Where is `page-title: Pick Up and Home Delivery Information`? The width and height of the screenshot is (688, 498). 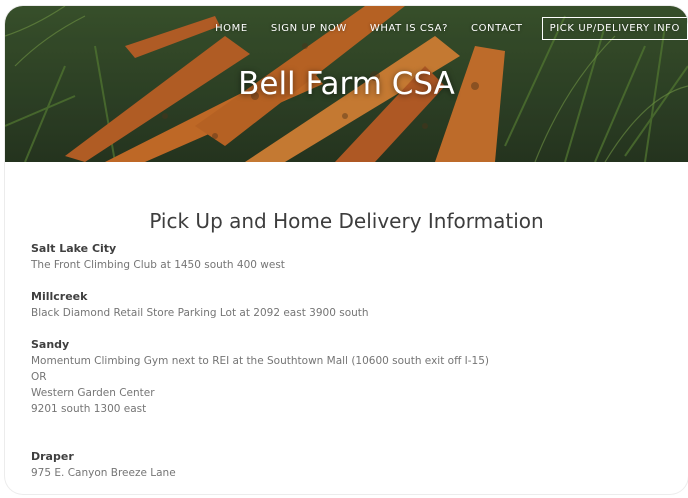
page-title: Pick Up and Home Delivery Information is located at coordinates (346, 221).